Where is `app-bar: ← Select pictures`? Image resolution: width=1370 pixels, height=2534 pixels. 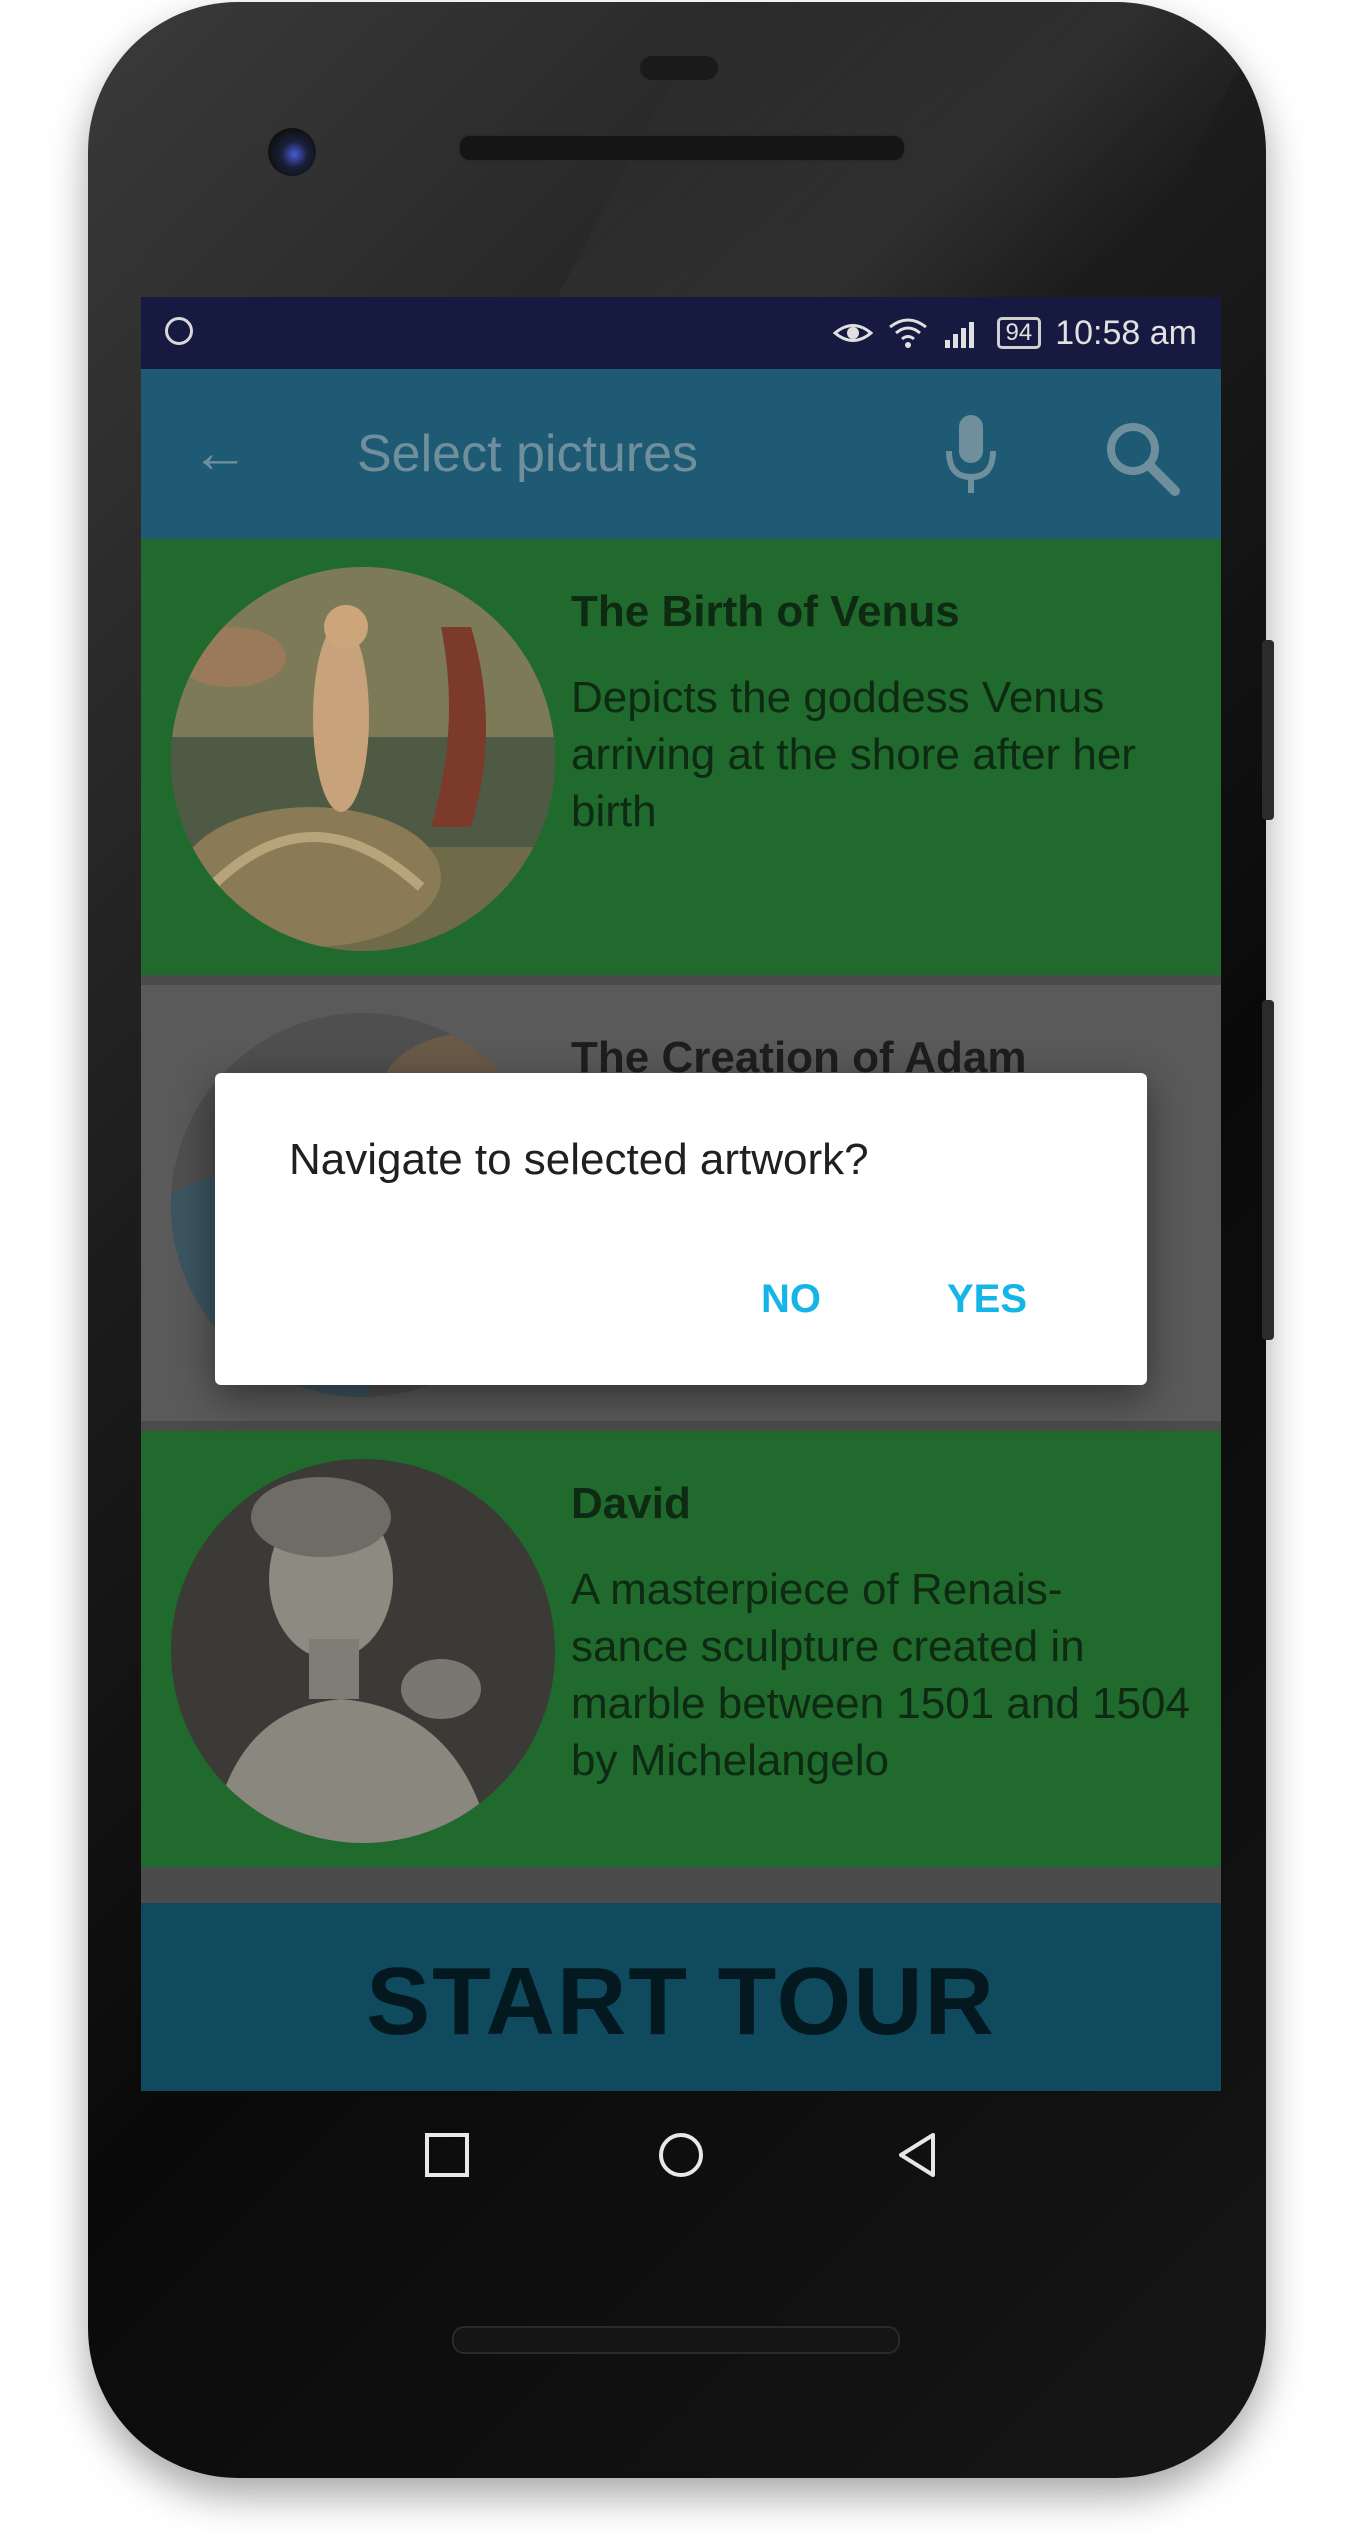
app-bar: ← Select pictures is located at coordinates (681, 454).